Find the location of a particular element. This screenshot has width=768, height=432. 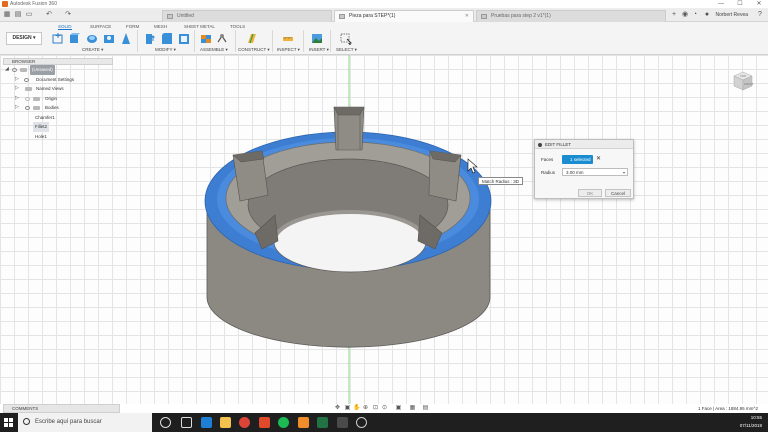

browser-item-document-settings: ▷ Document Settings is located at coordinates (58, 80).